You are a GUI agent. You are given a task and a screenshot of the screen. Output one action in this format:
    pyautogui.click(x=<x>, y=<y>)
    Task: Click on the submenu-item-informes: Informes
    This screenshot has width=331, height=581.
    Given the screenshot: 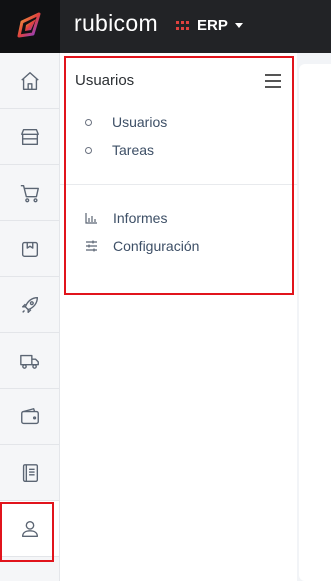 What is the action you would take?
    pyautogui.click(x=126, y=218)
    